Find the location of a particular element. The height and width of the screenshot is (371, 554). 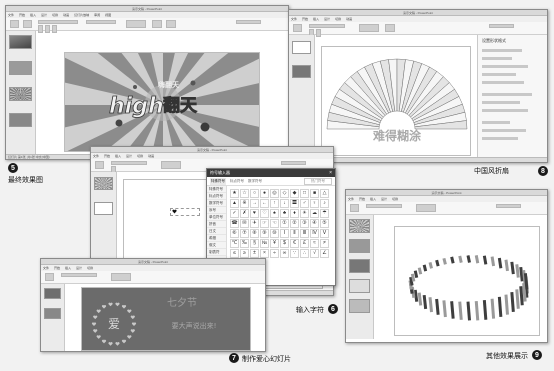

symbol-cell: ① is located at coordinates (284, 223).